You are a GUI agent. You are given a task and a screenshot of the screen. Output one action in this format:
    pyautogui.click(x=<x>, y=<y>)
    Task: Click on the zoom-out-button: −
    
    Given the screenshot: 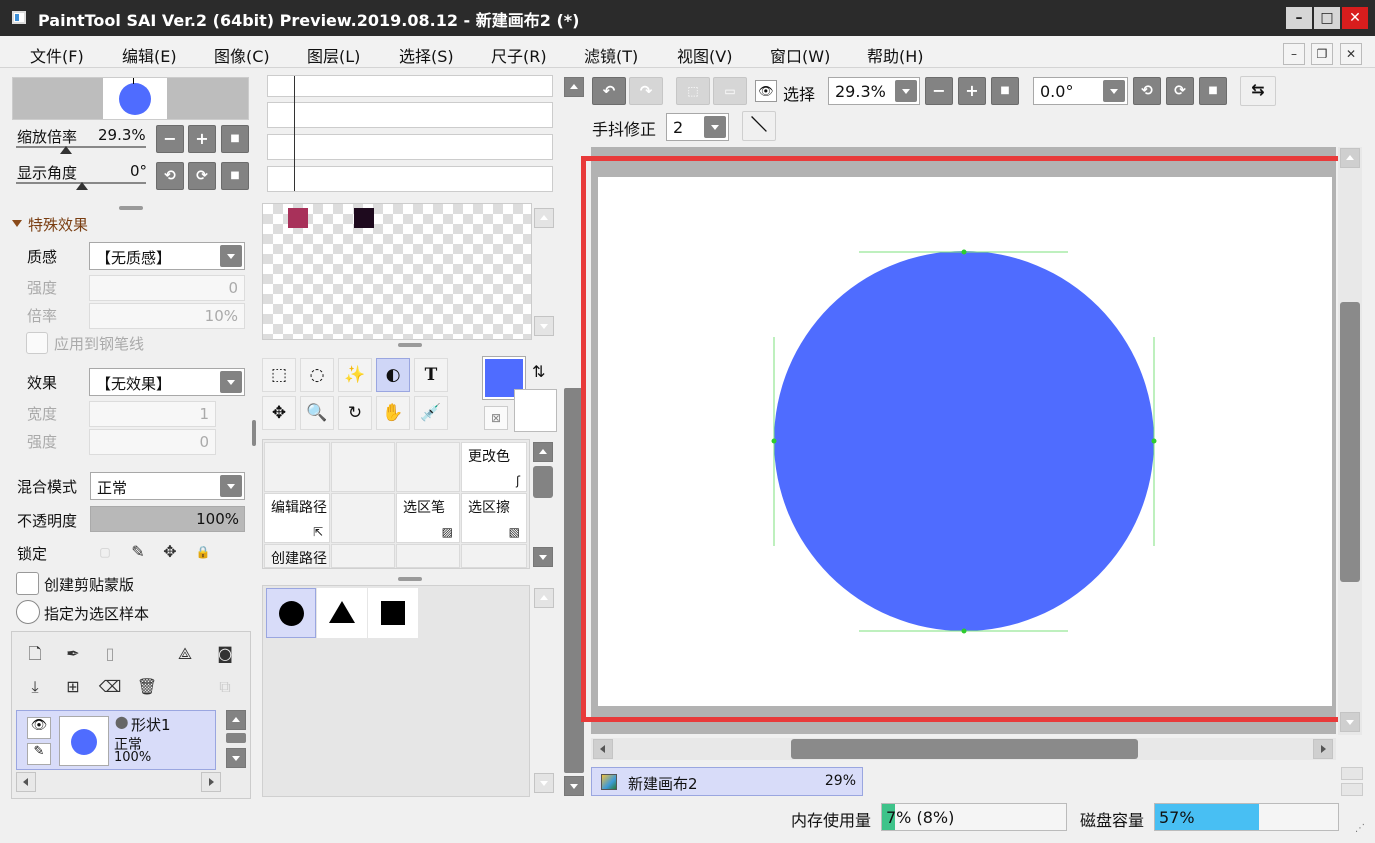 What is the action you would take?
    pyautogui.click(x=170, y=139)
    